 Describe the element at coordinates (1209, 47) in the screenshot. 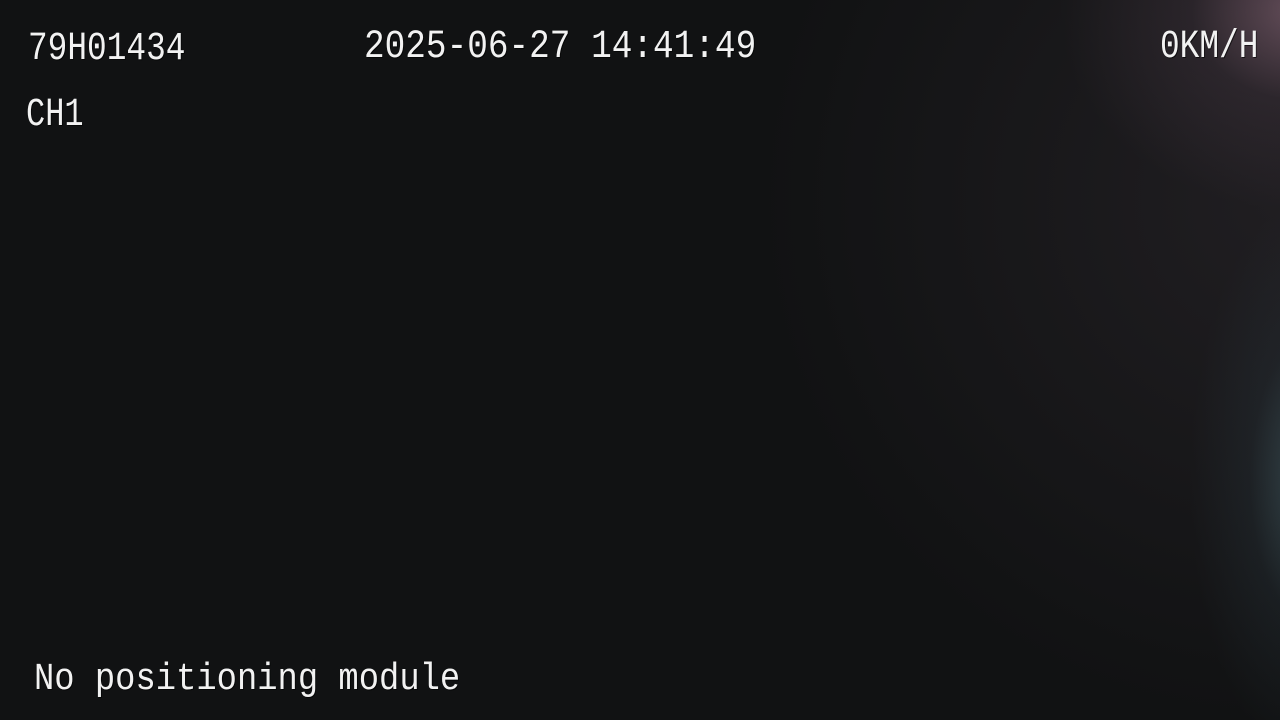

I see `speed-label: 0KM/H` at that location.